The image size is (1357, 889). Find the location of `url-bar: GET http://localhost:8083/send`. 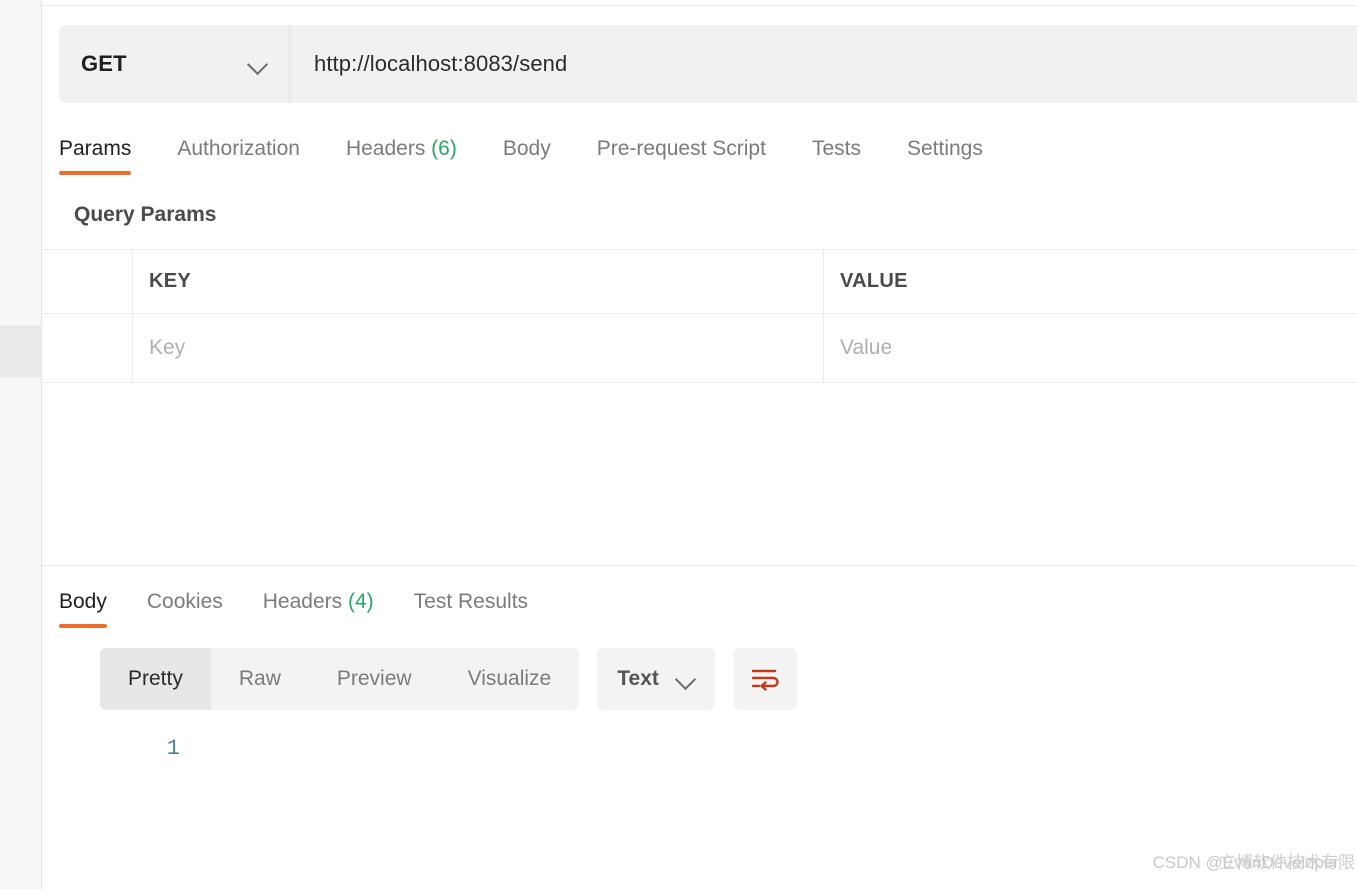

url-bar: GET http://localhost:8083/send is located at coordinates (708, 64).